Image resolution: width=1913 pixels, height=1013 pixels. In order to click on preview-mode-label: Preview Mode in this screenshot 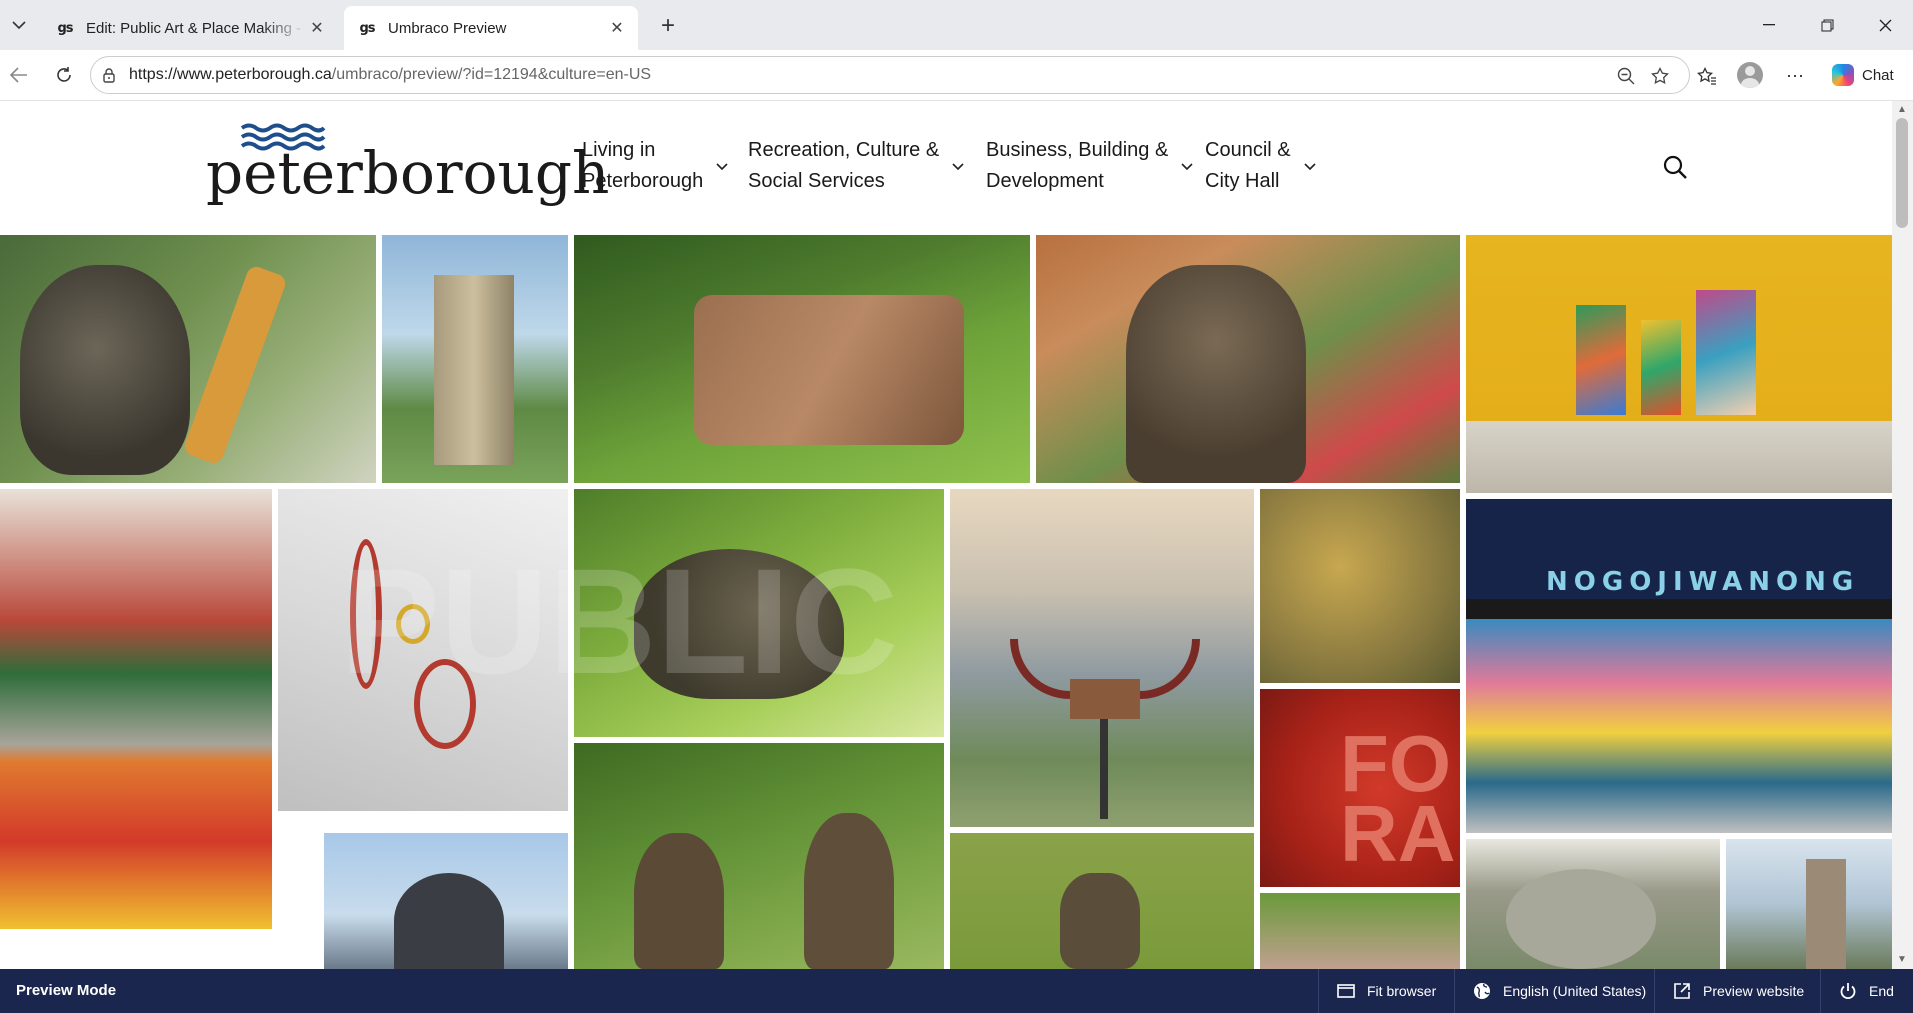, I will do `click(66, 990)`.